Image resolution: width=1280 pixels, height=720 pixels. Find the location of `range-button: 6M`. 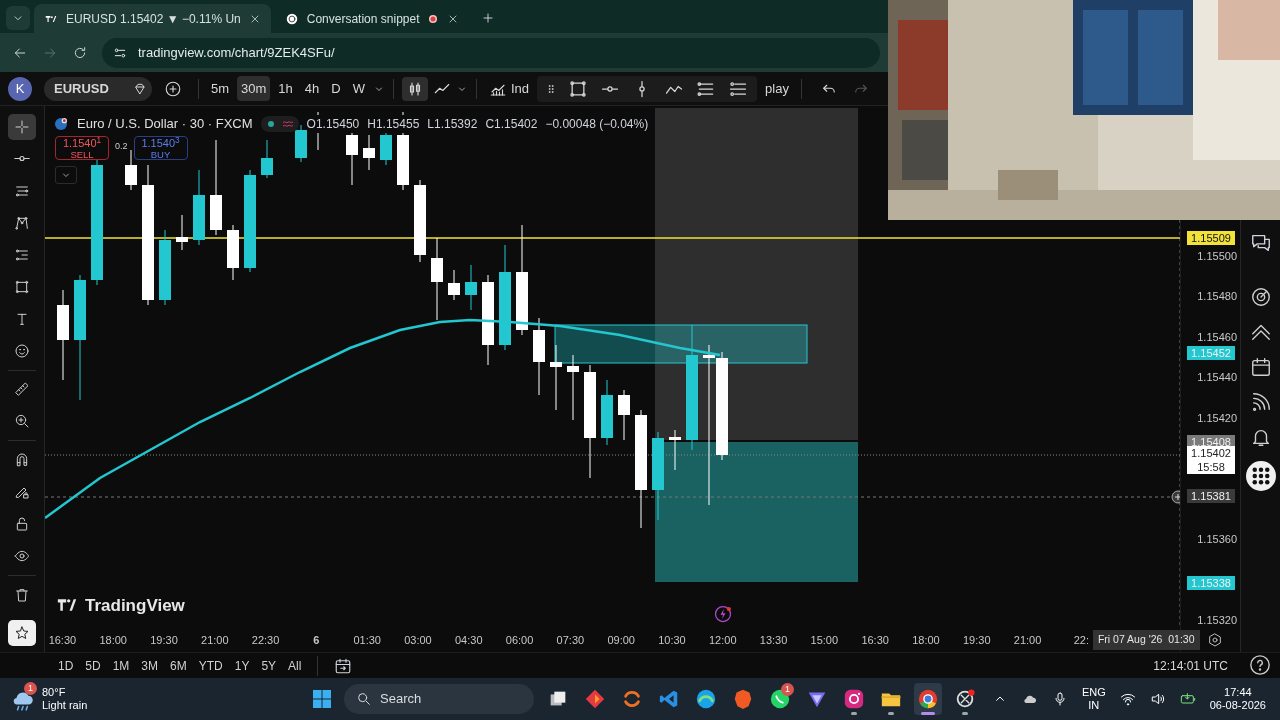

range-button: 6M is located at coordinates (178, 665).